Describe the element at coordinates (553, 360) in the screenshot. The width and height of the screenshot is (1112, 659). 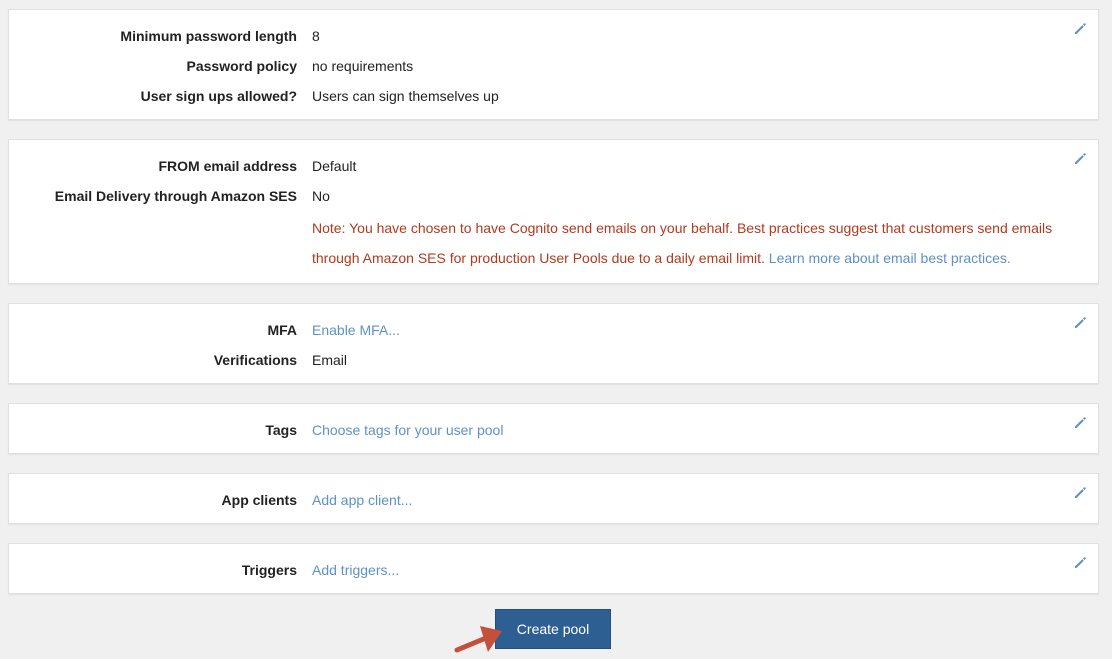
I see `verifications-row: Verifications Email` at that location.